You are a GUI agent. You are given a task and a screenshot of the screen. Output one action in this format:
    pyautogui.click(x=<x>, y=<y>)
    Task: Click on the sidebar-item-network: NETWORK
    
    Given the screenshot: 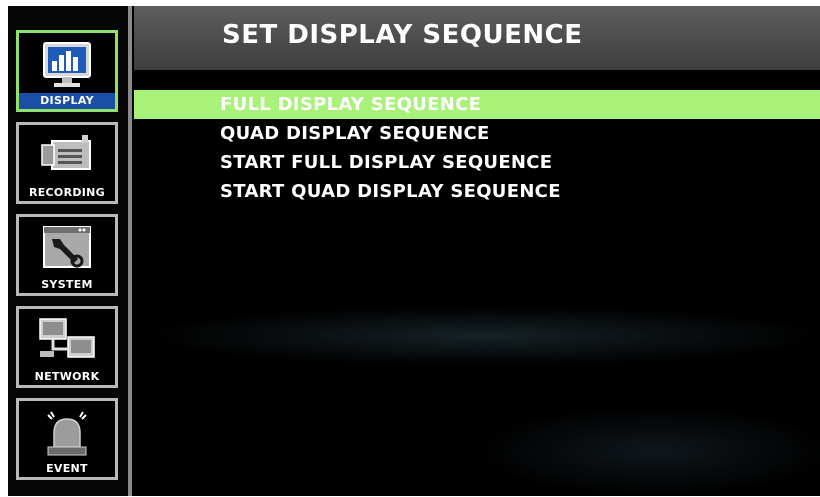 What is the action you would take?
    pyautogui.click(x=67, y=347)
    